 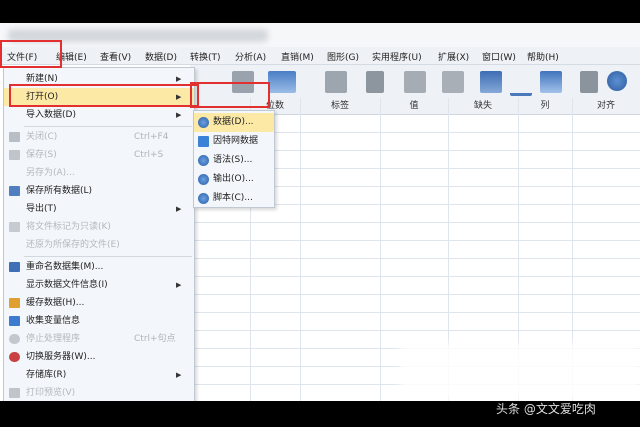 What do you see at coordinates (234, 141) in the screenshot?
I see `open-internet-data-item: 因特网数据` at bounding box center [234, 141].